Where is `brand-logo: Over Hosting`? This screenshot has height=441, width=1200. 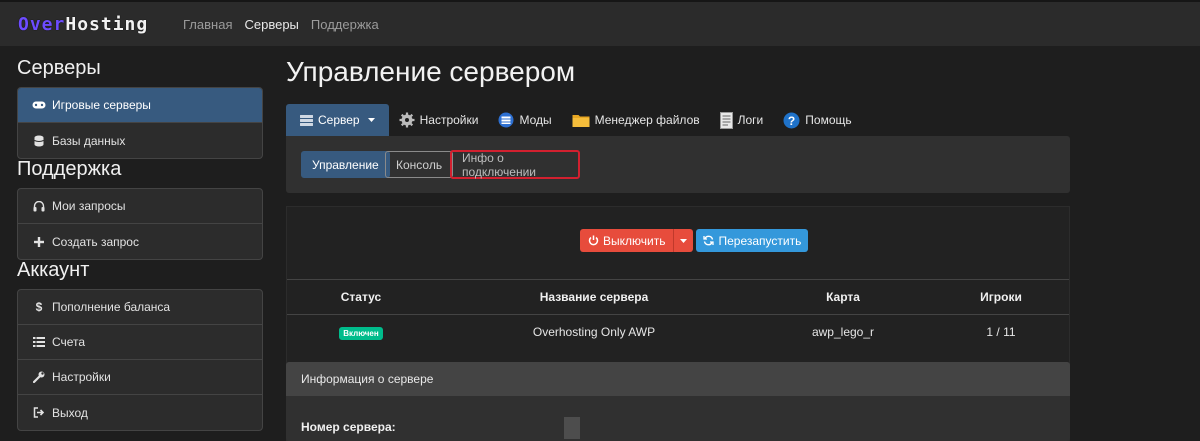
brand-logo: Over Hosting is located at coordinates (90, 24).